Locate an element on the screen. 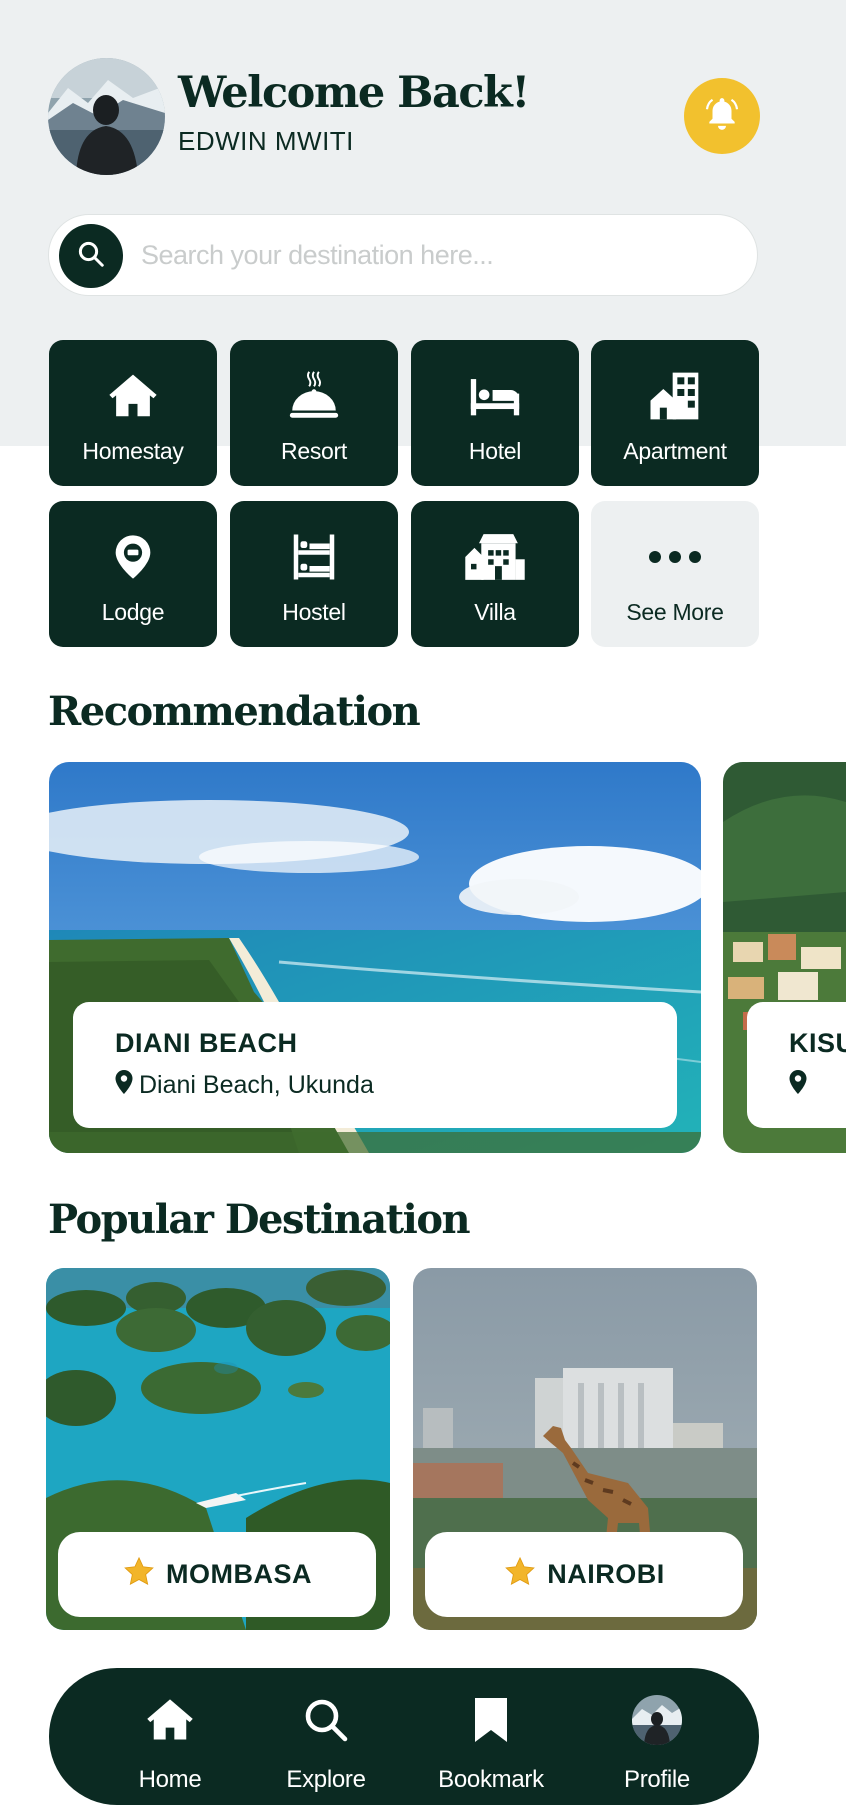 The height and width of the screenshot is (1811, 846). category-label: Resort is located at coordinates (314, 451).